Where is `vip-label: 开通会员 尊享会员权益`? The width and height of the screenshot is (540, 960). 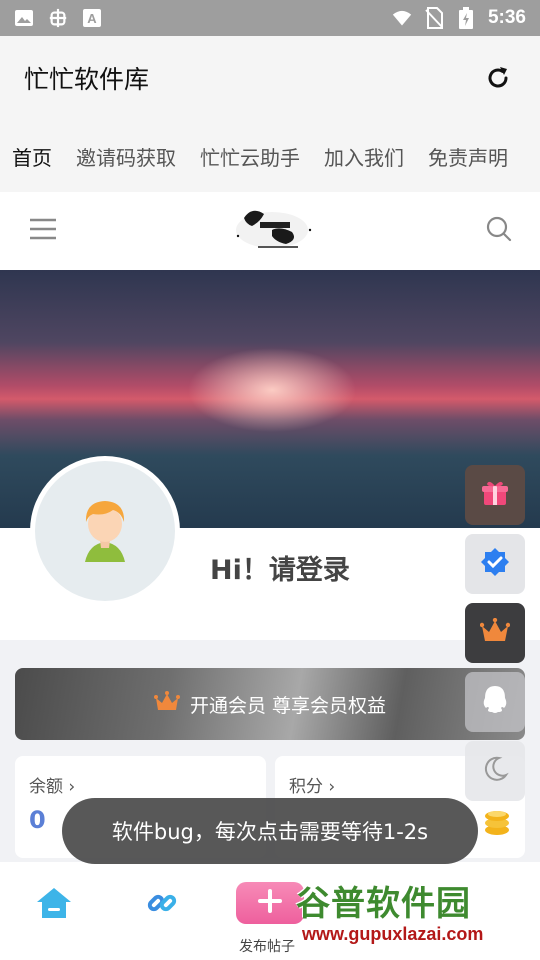 vip-label: 开通会员 尊享会员权益 is located at coordinates (288, 705).